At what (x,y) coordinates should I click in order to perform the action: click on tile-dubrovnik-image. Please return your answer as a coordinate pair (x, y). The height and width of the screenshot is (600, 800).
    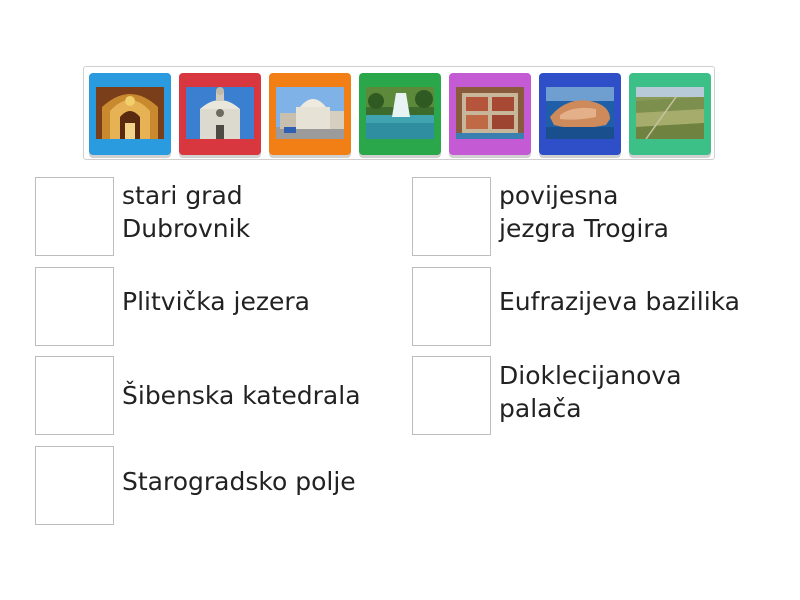
    Looking at the image, I should click on (580, 114).